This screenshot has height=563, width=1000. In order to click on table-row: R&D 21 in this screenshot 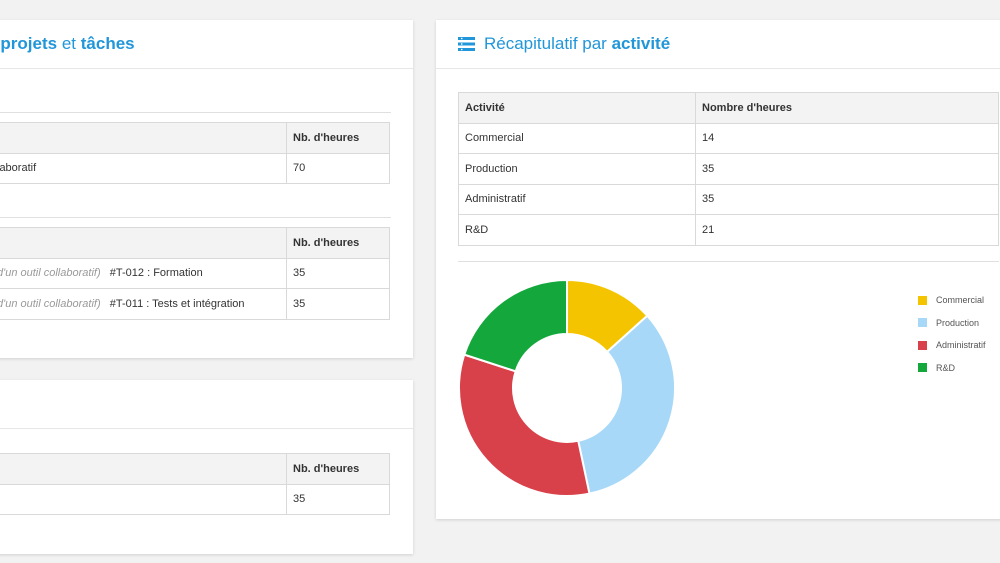, I will do `click(728, 230)`.